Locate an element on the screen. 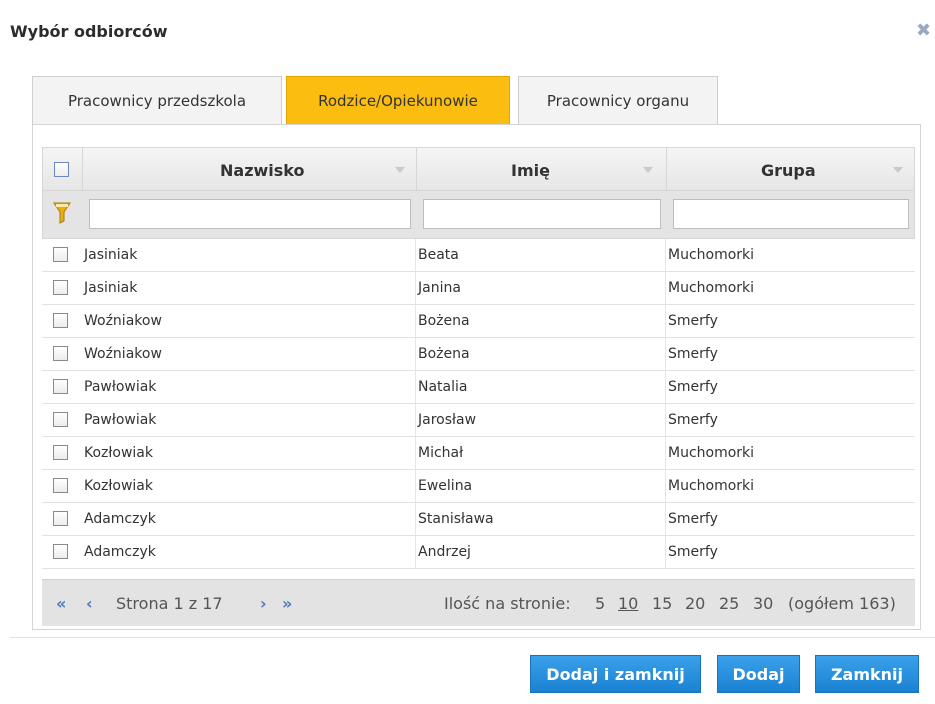 This screenshot has height=704, width=935. grid-header: Nazwisko Imię Grupa is located at coordinates (479, 169).